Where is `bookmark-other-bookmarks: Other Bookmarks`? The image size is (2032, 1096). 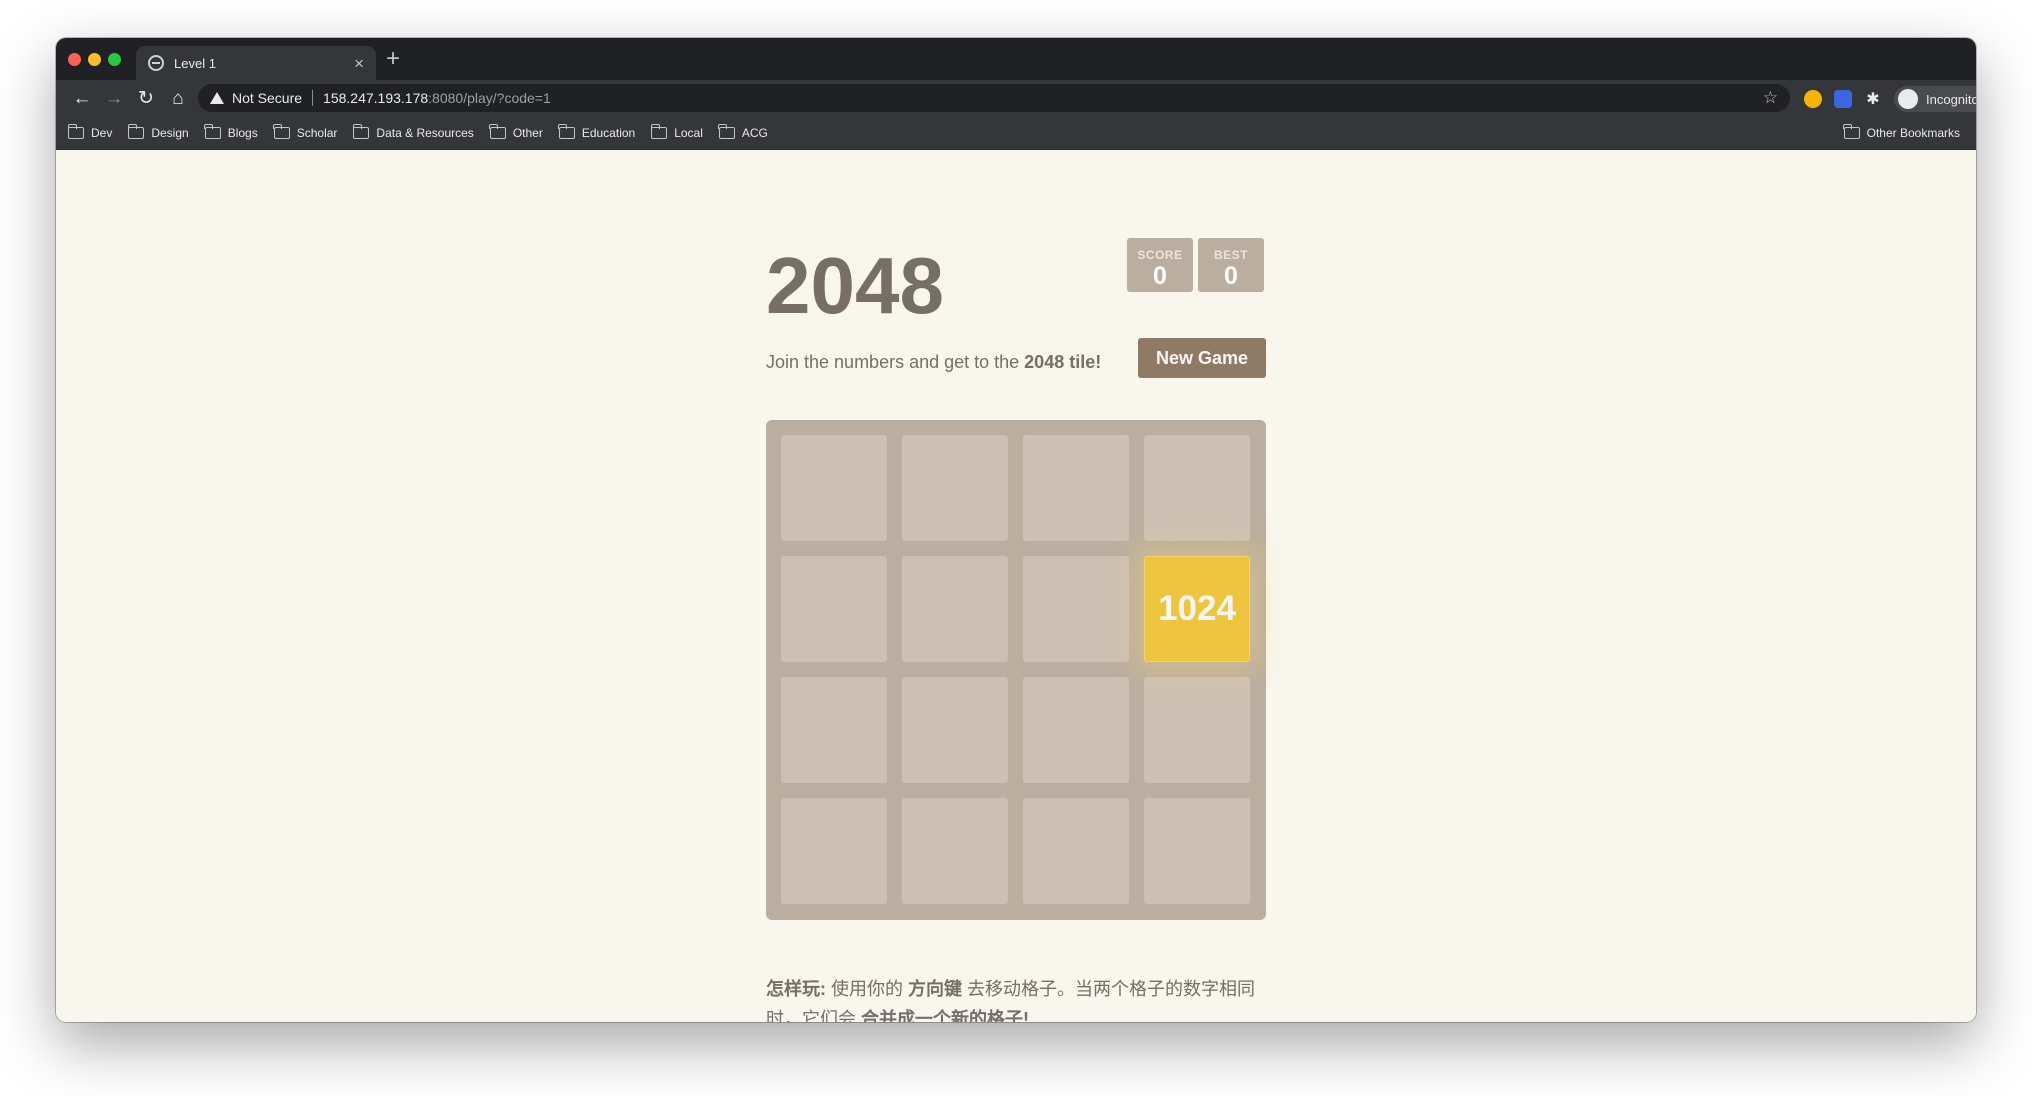
bookmark-other-bookmarks: Other Bookmarks is located at coordinates (1901, 131).